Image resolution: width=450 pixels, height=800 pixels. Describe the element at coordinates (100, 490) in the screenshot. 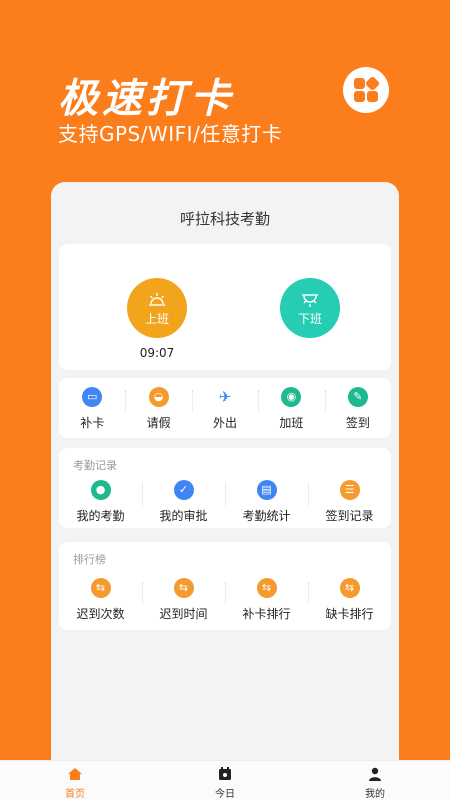

I see `person-icon: ●` at that location.